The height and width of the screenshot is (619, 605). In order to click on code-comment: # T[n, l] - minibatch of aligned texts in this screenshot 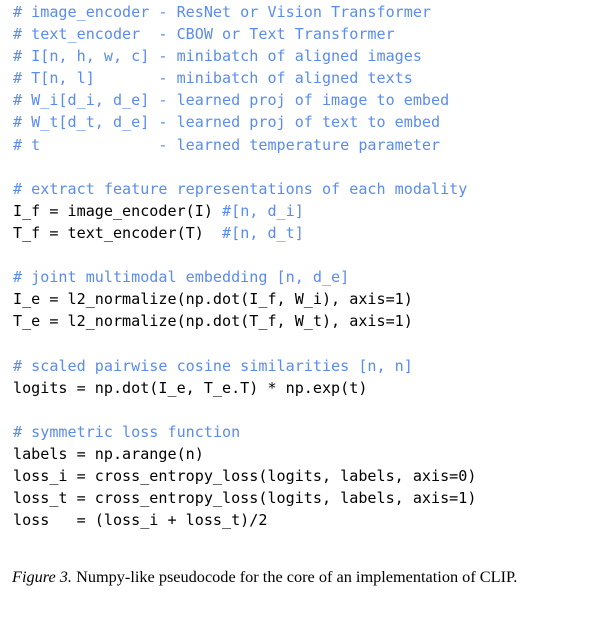, I will do `click(213, 78)`.